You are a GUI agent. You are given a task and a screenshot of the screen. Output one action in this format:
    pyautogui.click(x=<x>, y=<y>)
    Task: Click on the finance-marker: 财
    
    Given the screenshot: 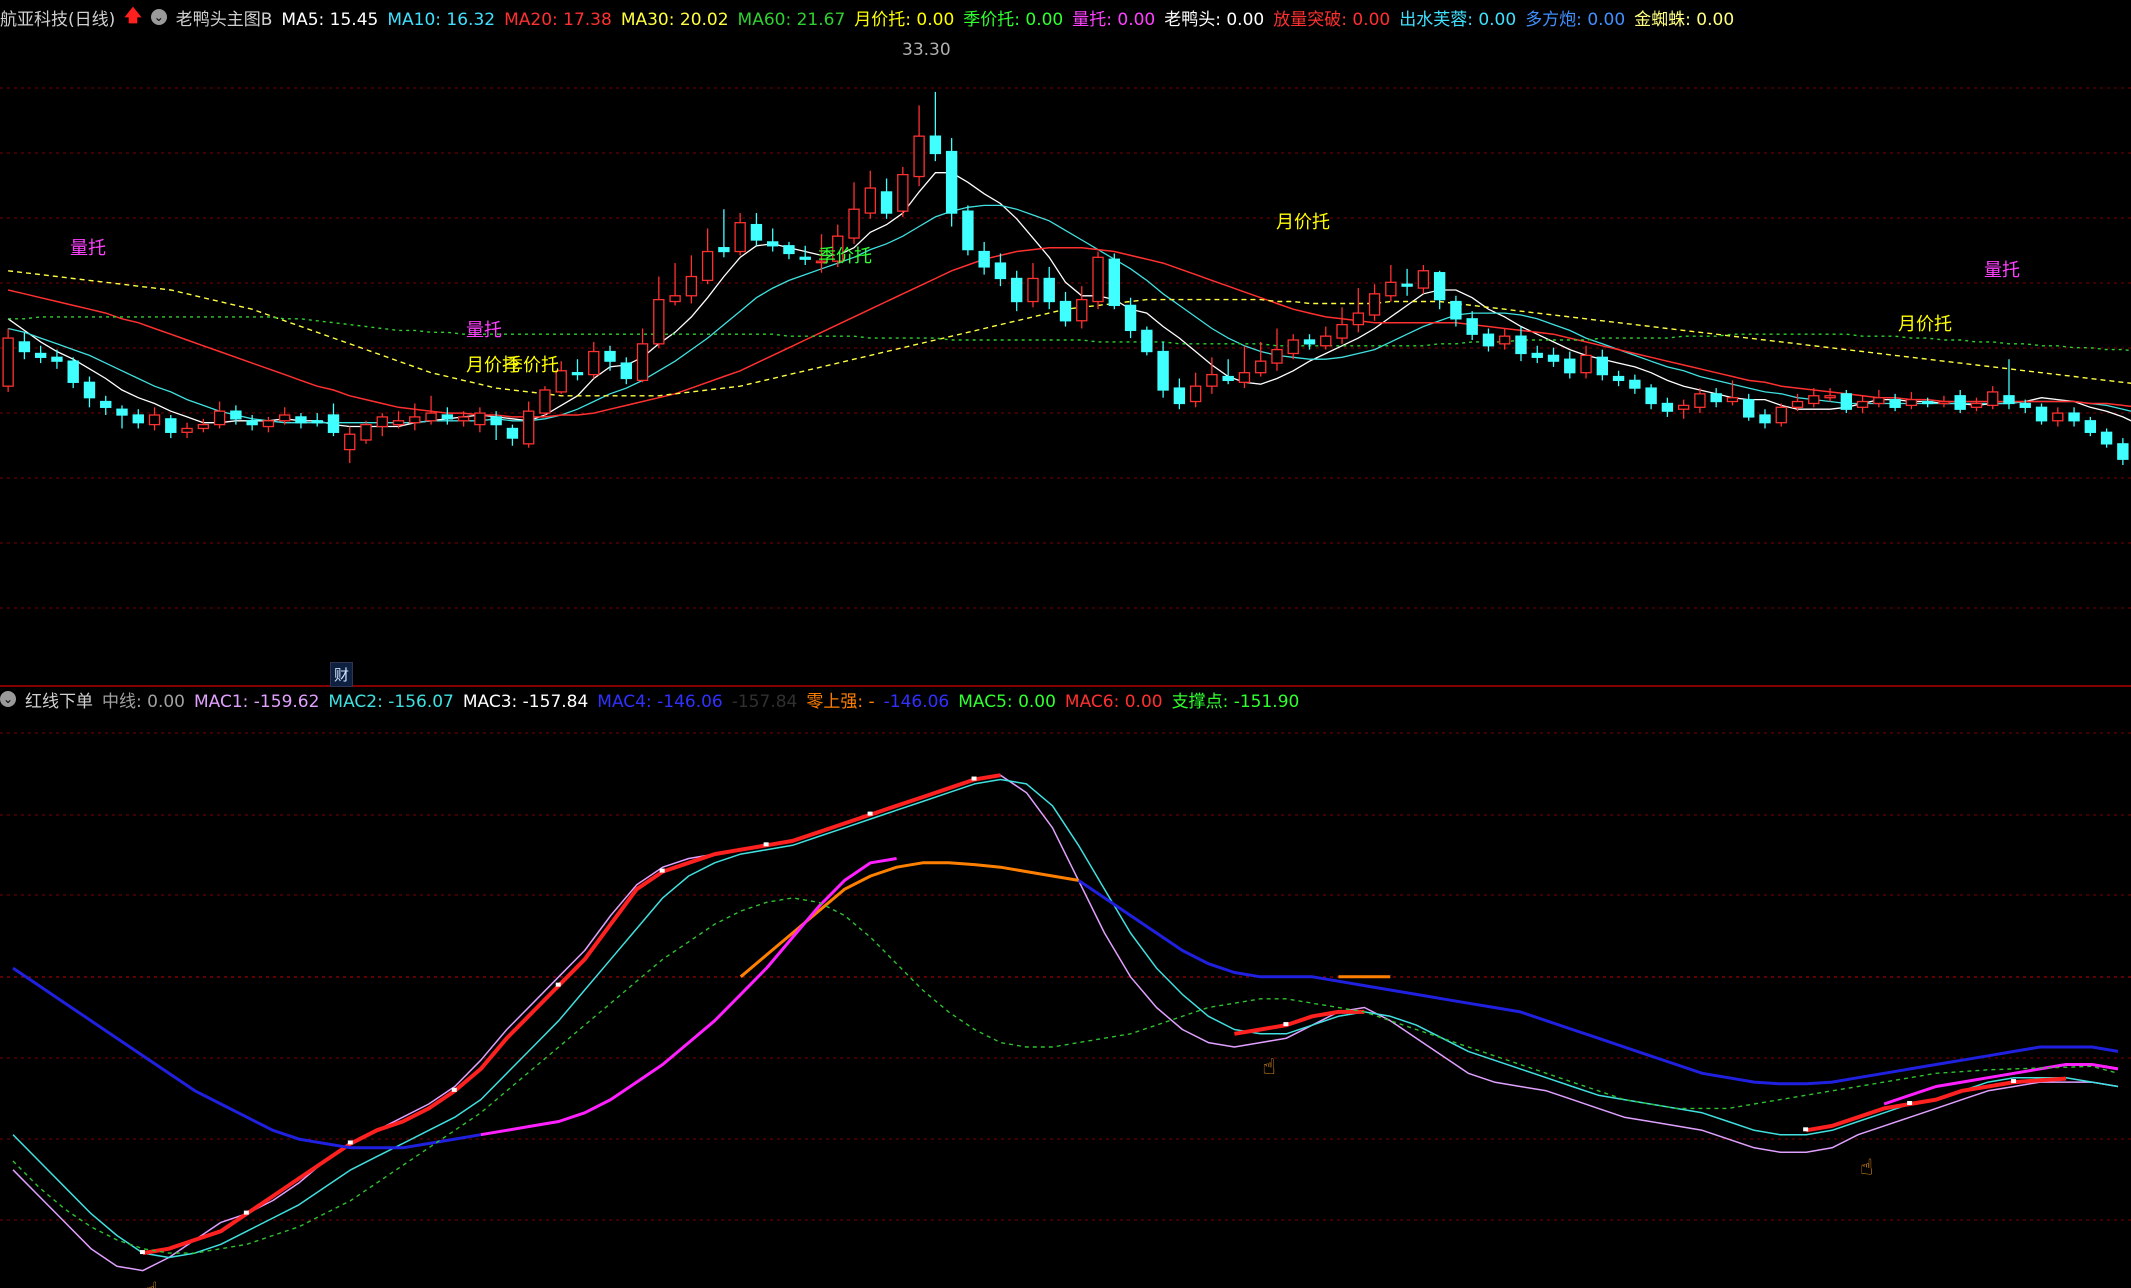 What is the action you would take?
    pyautogui.click(x=342, y=674)
    